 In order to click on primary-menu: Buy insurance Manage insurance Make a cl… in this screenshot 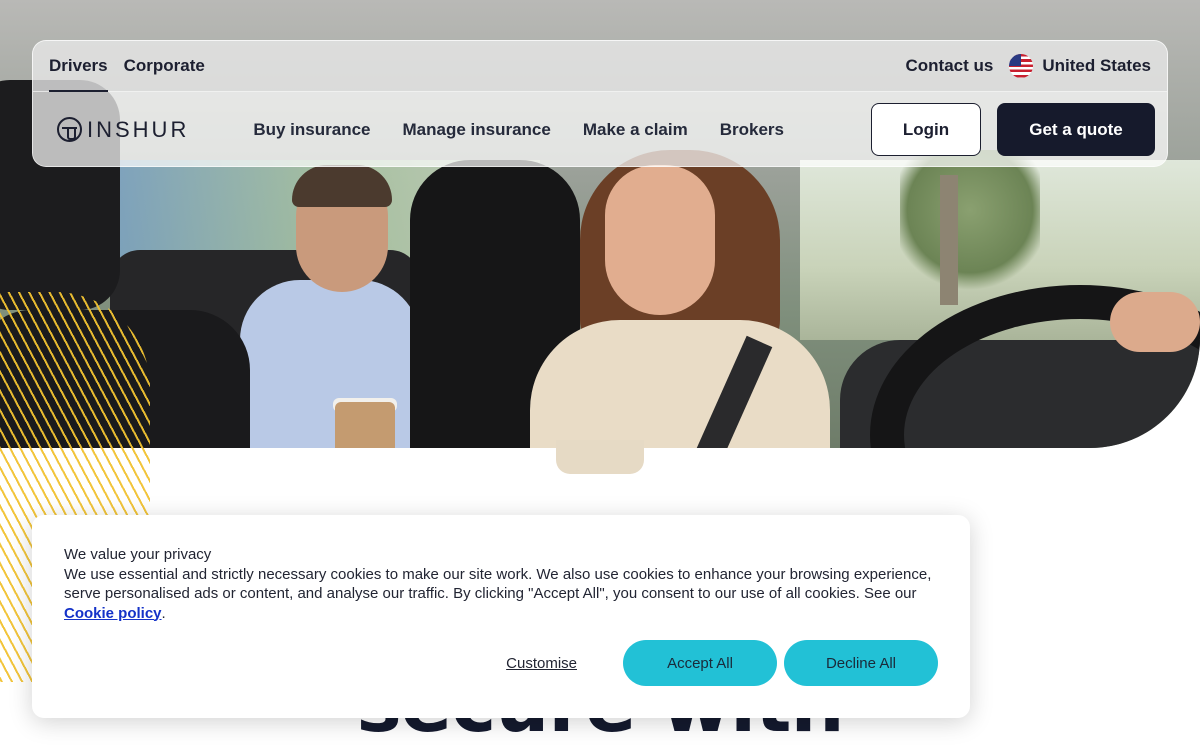, I will do `click(562, 130)`.